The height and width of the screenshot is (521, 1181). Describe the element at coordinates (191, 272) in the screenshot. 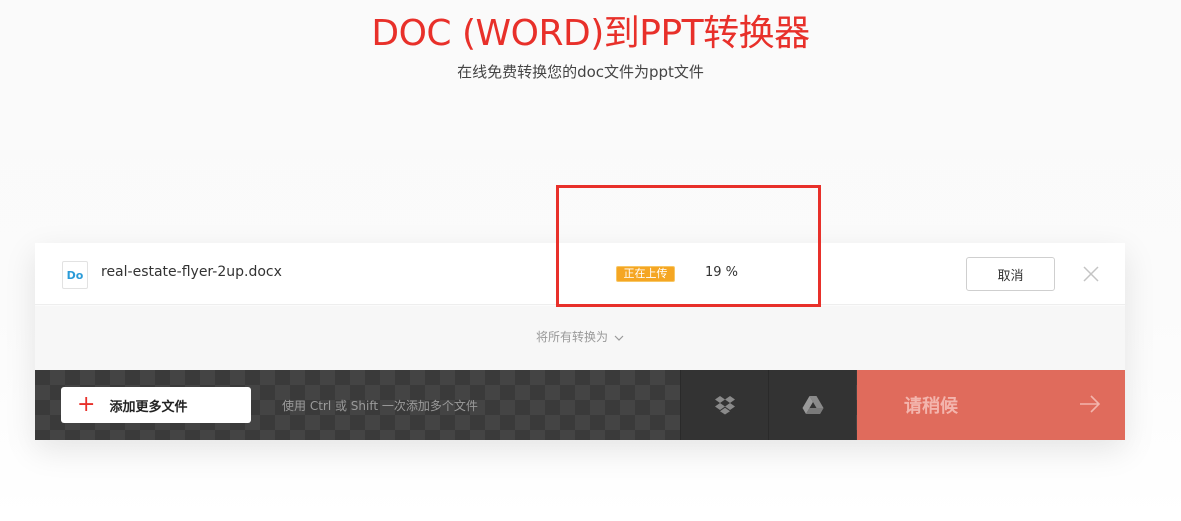

I see `file-name: real-estate-flyer-2up.docx` at that location.